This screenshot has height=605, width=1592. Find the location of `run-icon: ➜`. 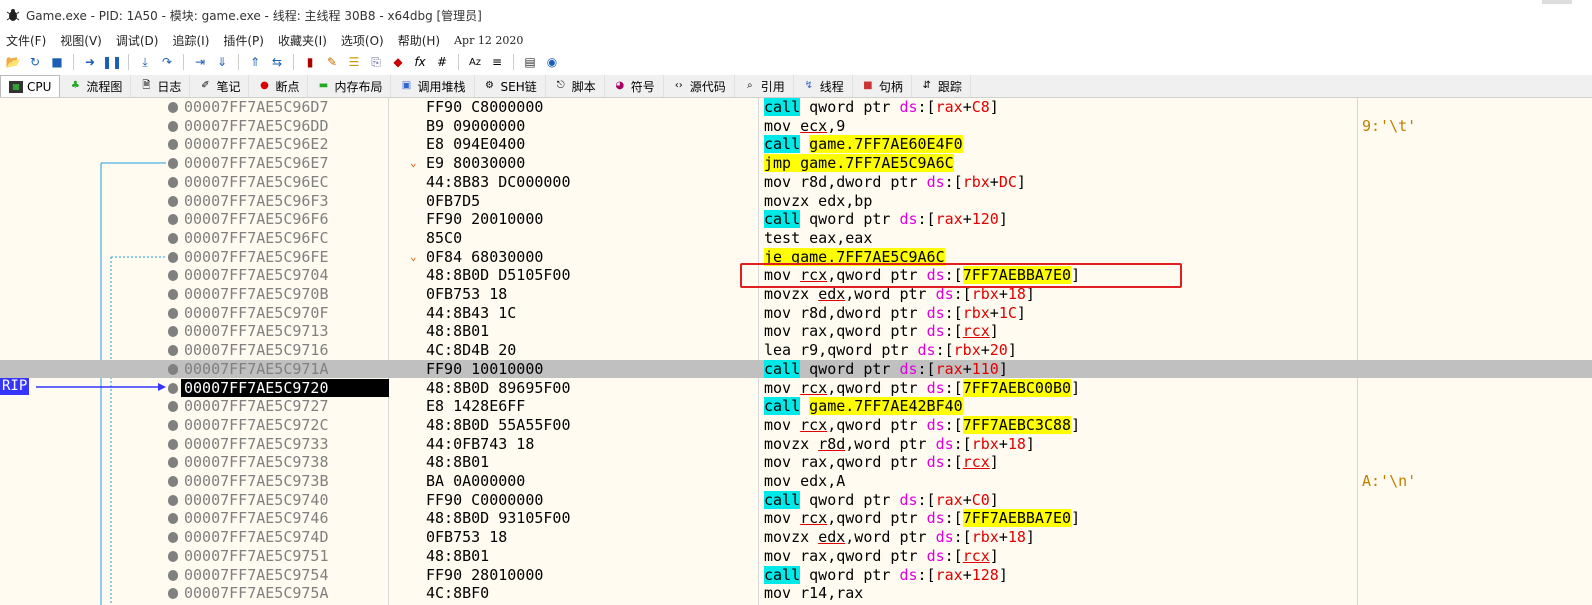

run-icon: ➜ is located at coordinates (90, 62).